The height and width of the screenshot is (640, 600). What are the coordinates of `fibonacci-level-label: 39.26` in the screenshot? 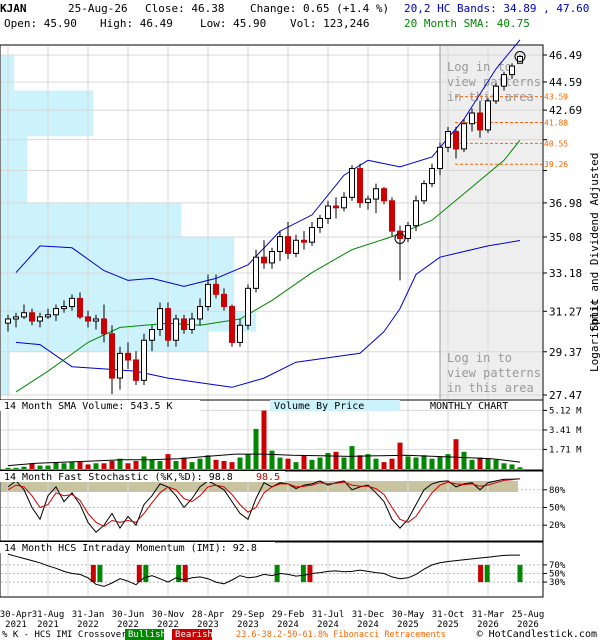 It's located at (556, 164).